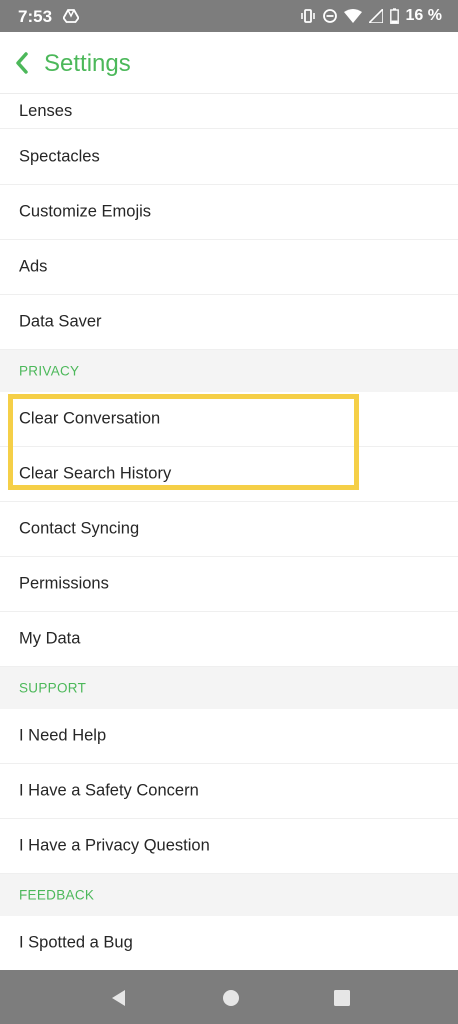  I want to click on settings-item-label: I Have a Privacy Question, so click(114, 845).